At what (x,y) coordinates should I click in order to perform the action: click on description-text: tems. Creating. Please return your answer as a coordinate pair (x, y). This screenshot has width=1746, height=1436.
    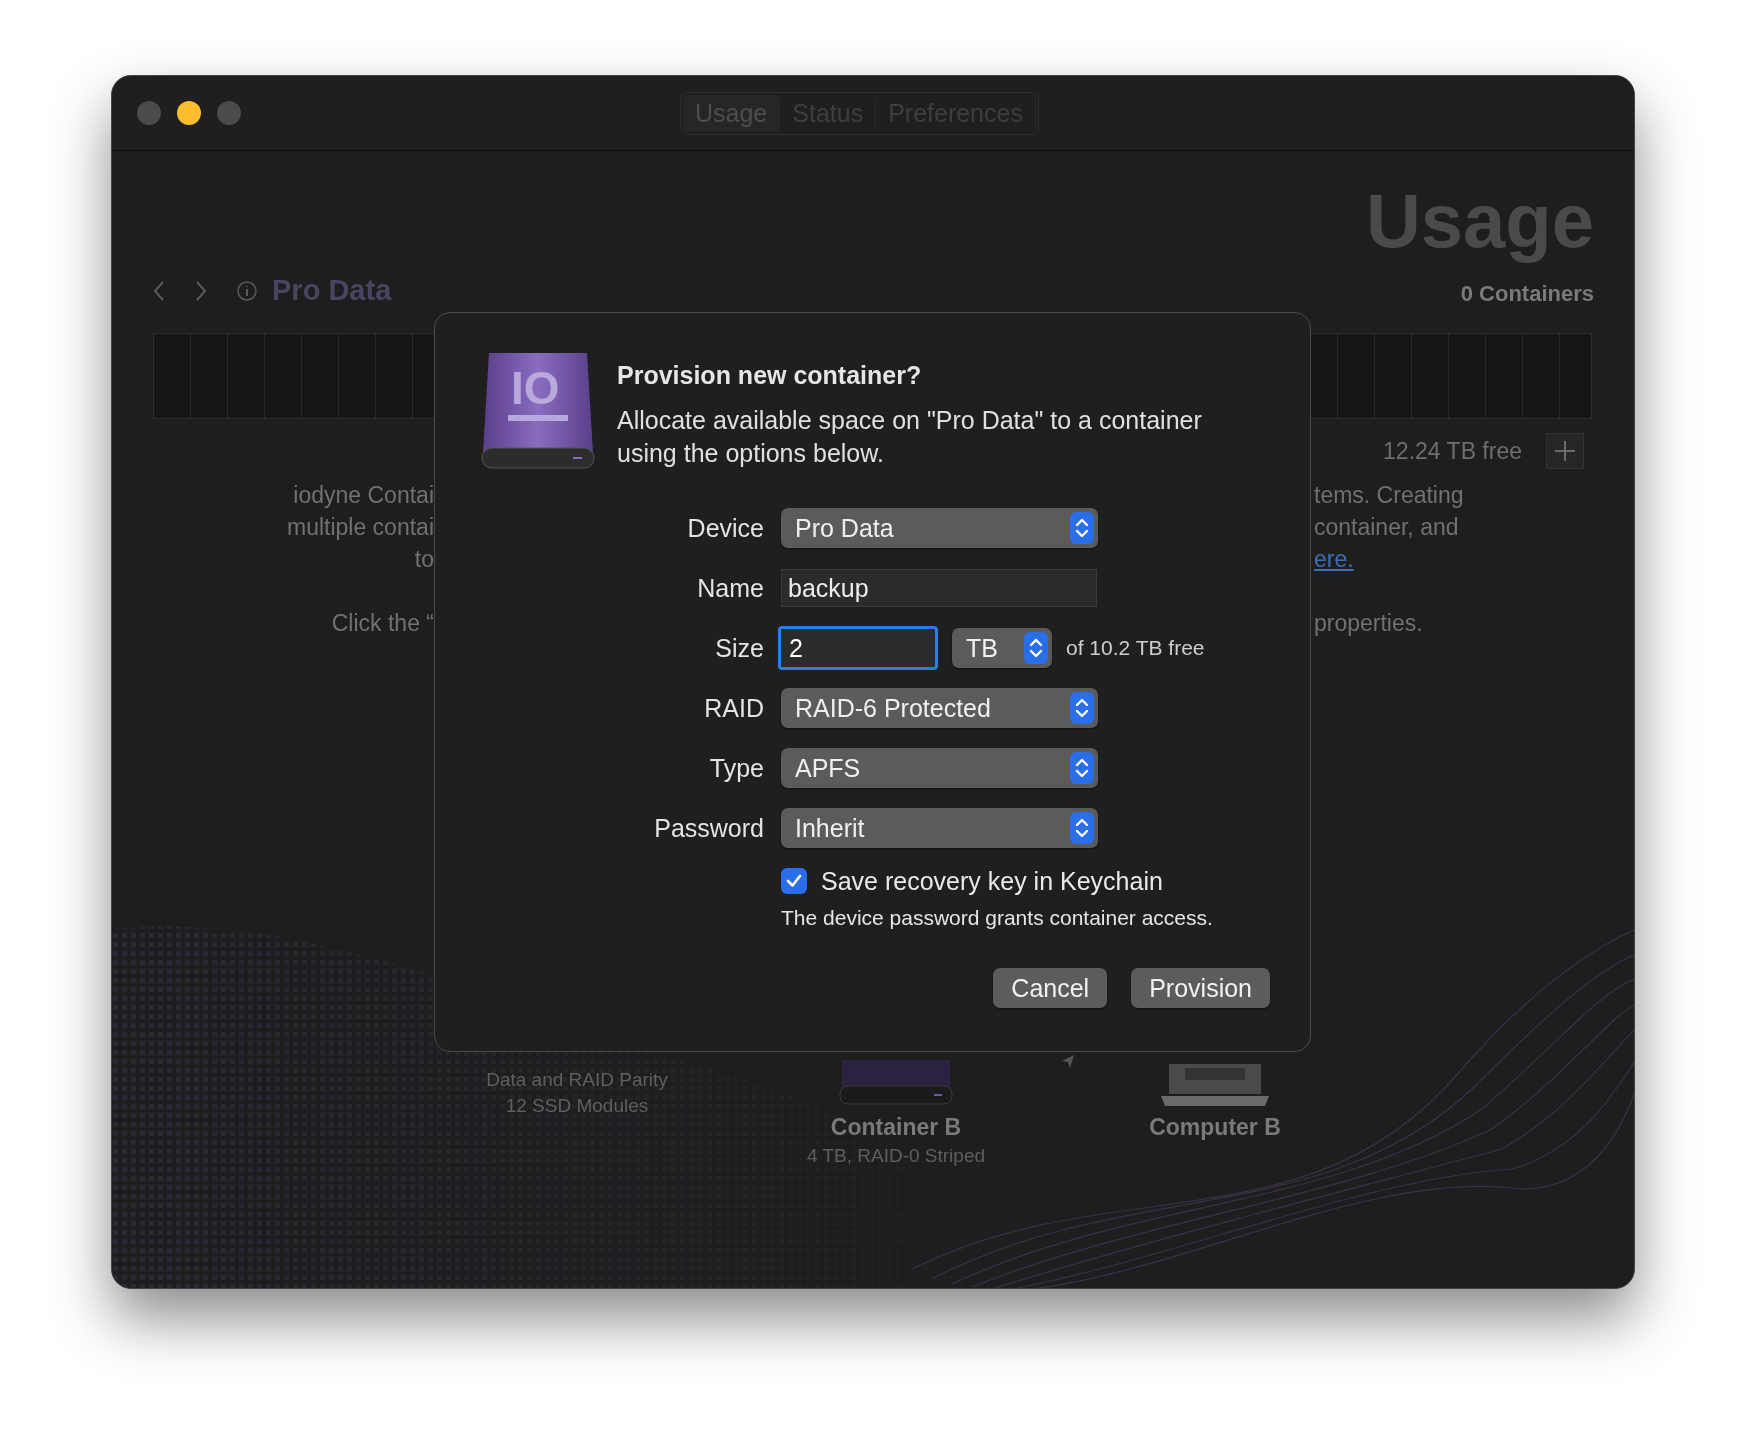
    Looking at the image, I should click on (1389, 495).